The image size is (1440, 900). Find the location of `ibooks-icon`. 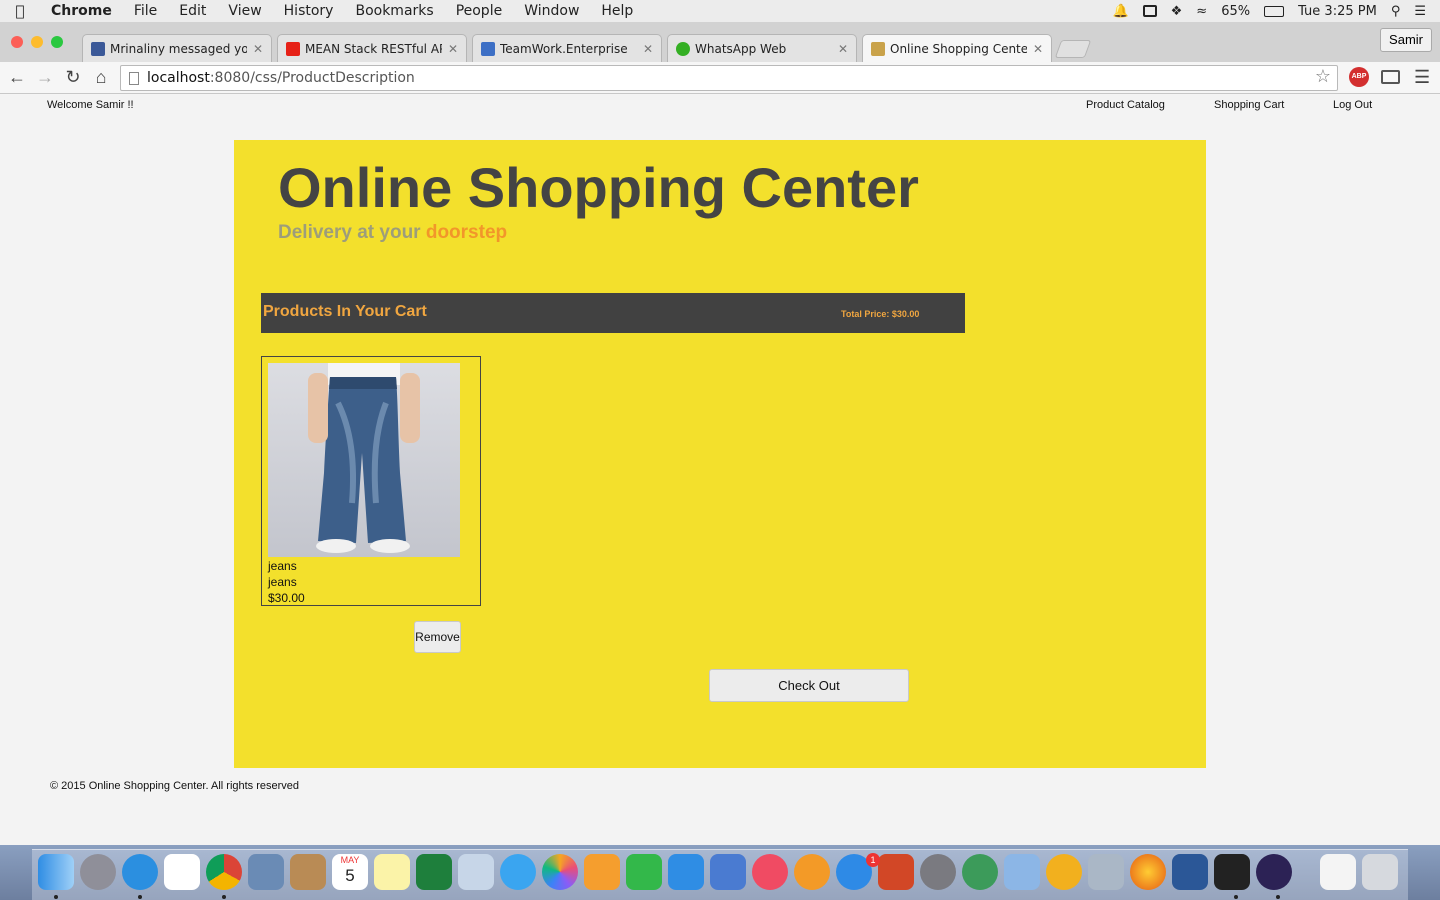

ibooks-icon is located at coordinates (812, 872).